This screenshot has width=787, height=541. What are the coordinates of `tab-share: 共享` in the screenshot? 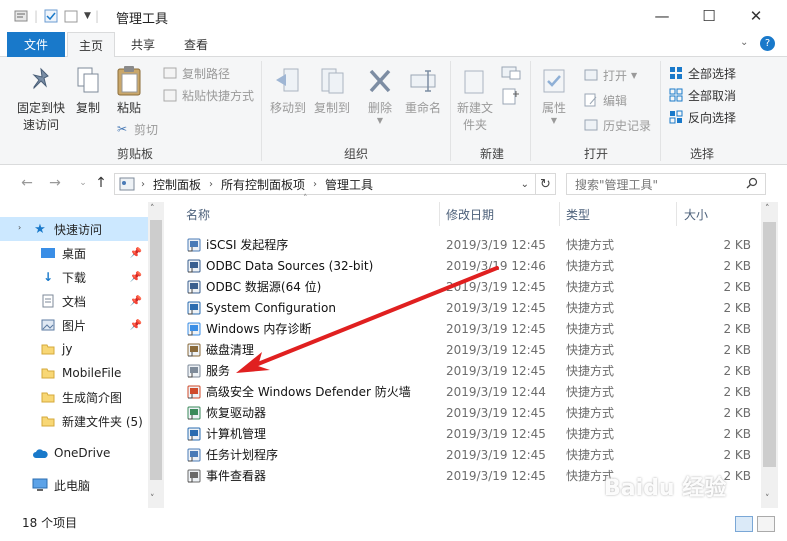 It's located at (143, 44).